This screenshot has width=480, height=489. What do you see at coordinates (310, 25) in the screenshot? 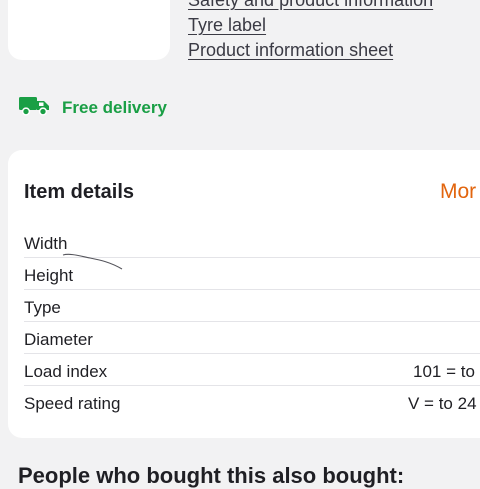
I see `tyre-label-link: Tyre label` at bounding box center [310, 25].